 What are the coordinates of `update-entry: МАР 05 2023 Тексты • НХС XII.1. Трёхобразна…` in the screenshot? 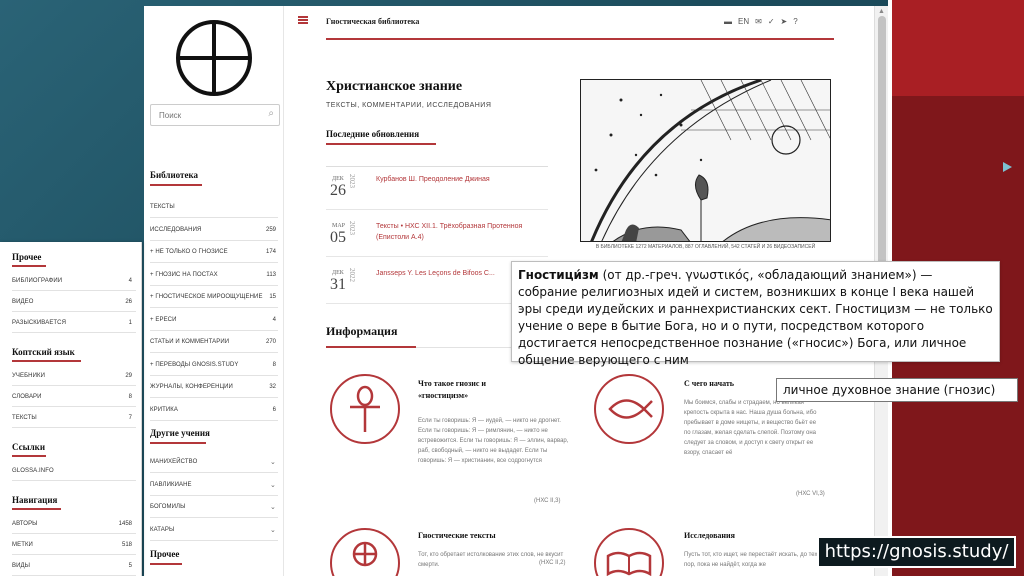 It's located at (437, 235).